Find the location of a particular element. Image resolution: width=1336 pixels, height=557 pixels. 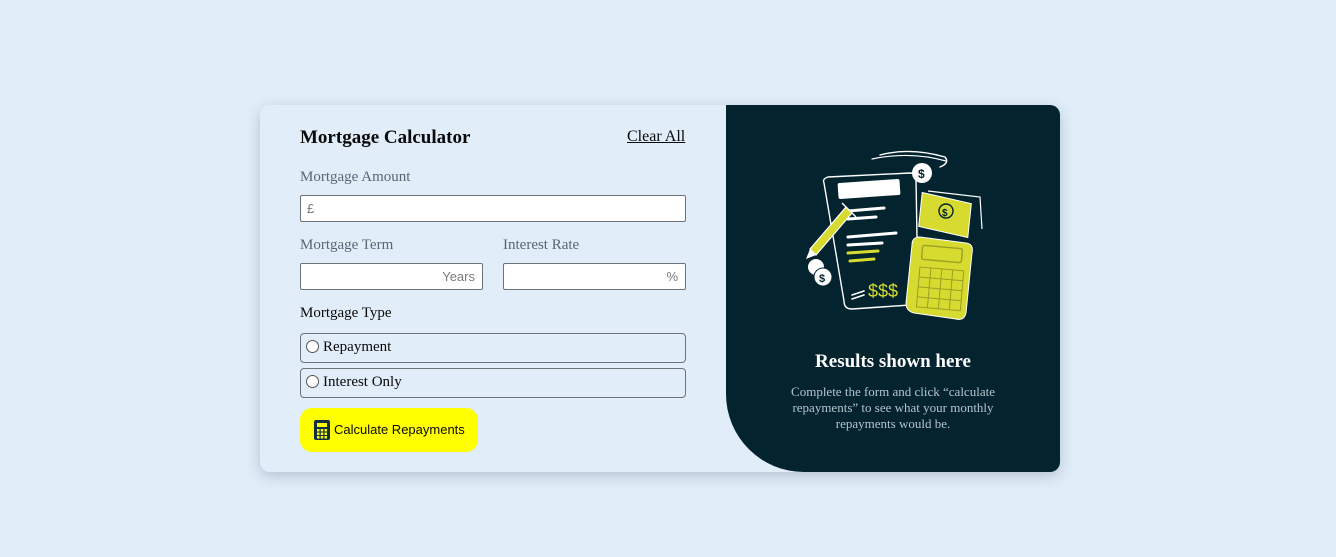

clear-all-link: Clear All is located at coordinates (656, 137).